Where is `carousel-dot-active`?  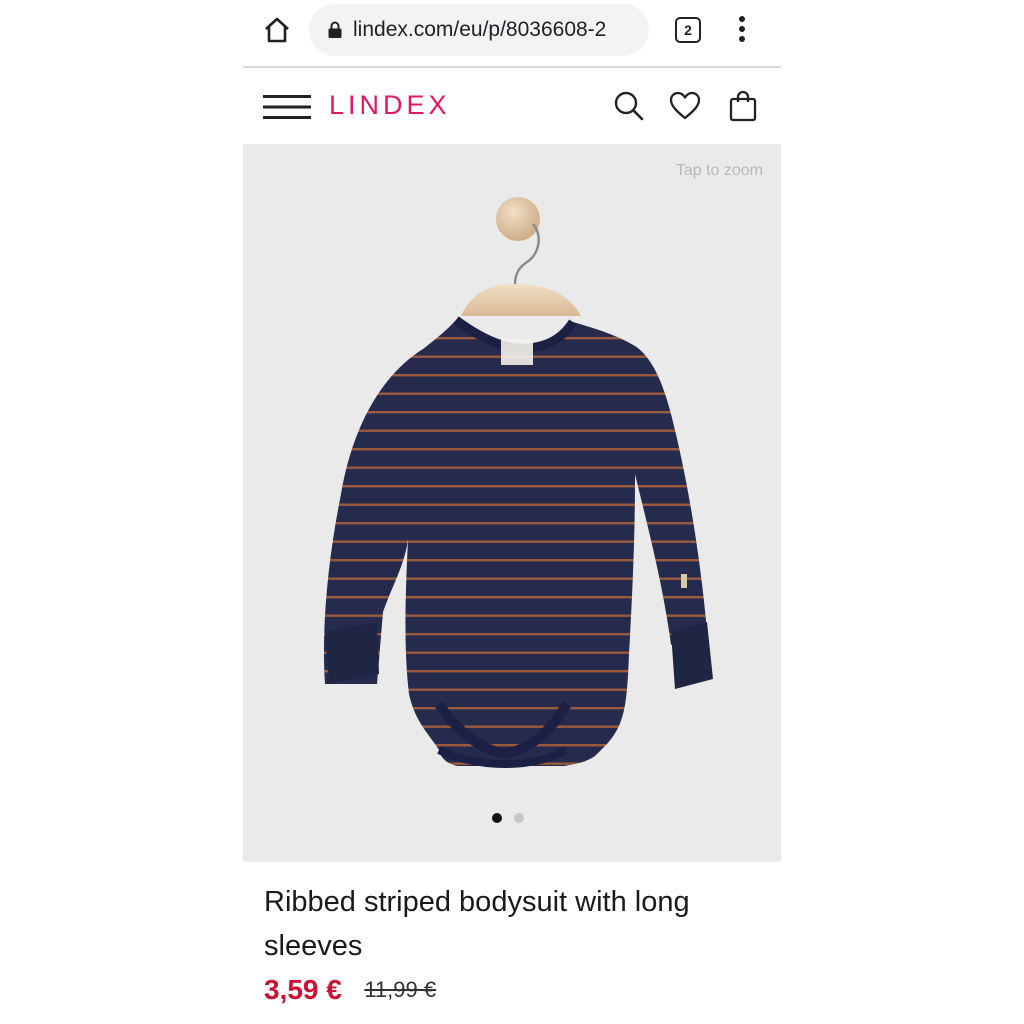
carousel-dot-active is located at coordinates (497, 818).